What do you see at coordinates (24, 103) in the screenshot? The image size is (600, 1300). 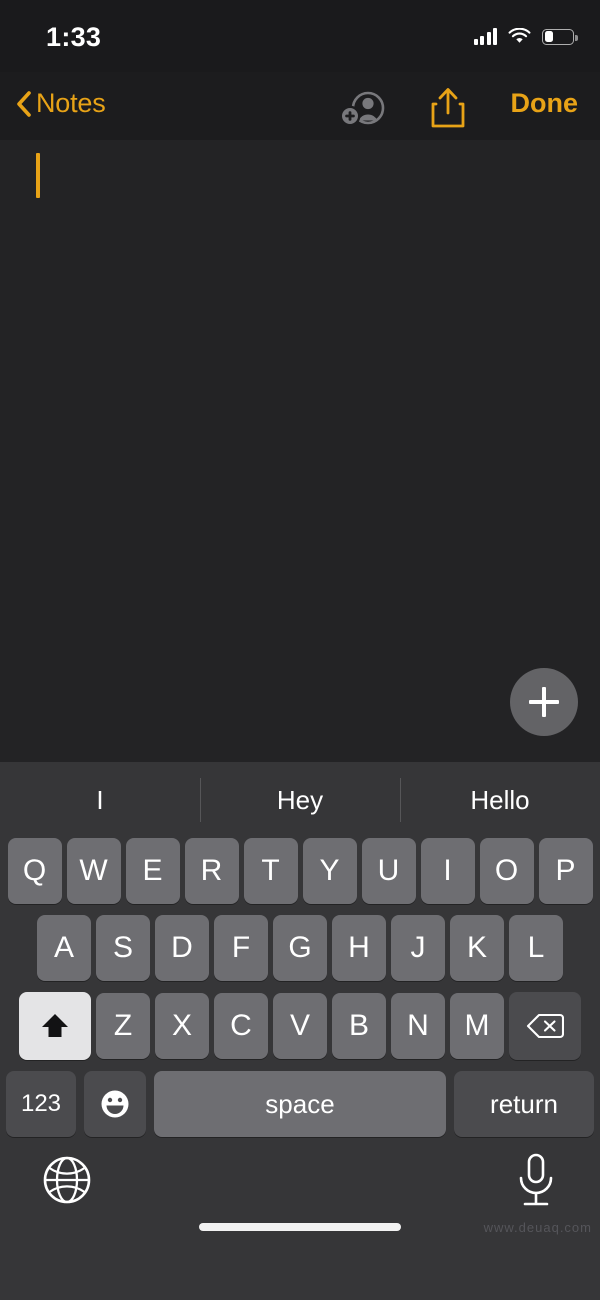 I see `chevron-left-icon` at bounding box center [24, 103].